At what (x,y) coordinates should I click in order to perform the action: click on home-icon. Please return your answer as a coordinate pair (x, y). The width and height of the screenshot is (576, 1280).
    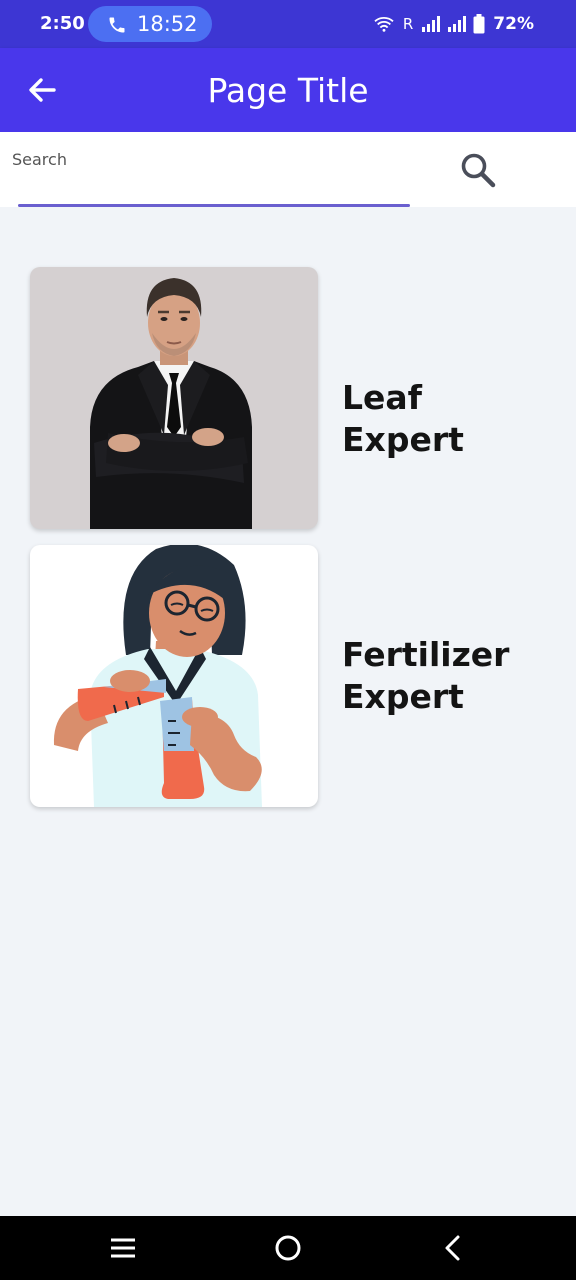
    Looking at the image, I should click on (288, 1248).